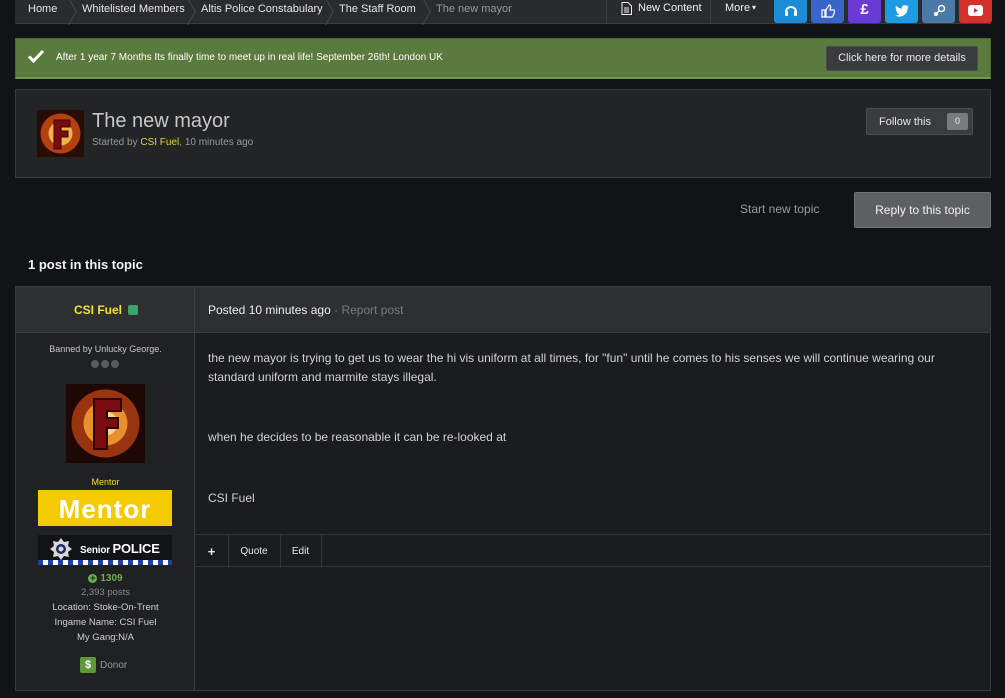  I want to click on post-meta: Posted 10 minutes ago · Report post, so click(305, 310).